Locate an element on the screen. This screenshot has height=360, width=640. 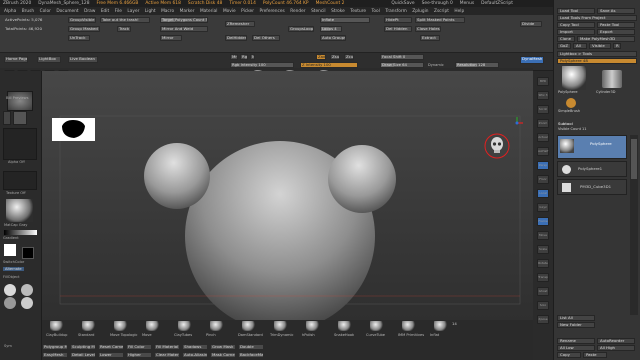
focal-shift-slider: Focal Shift 0 is located at coordinates (402, 57).